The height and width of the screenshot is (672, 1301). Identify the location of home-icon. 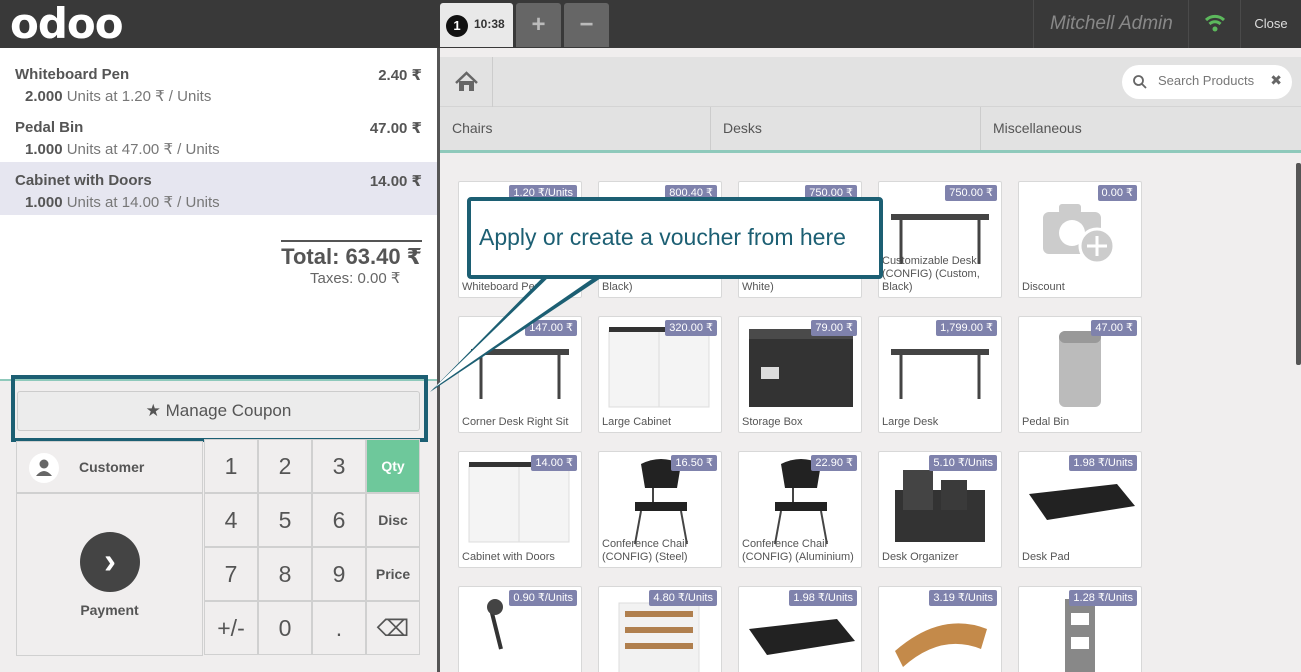
(466, 81).